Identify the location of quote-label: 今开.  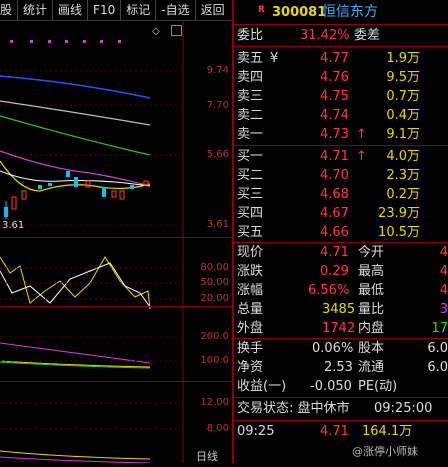
(371, 252).